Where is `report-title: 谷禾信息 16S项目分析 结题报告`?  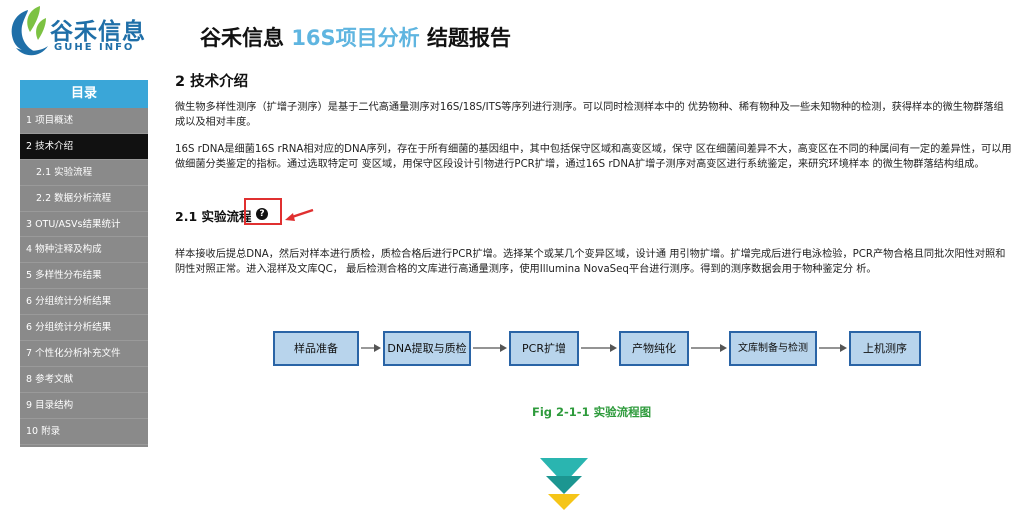
report-title: 谷禾信息 16S项目分析 结题报告 is located at coordinates (355, 37).